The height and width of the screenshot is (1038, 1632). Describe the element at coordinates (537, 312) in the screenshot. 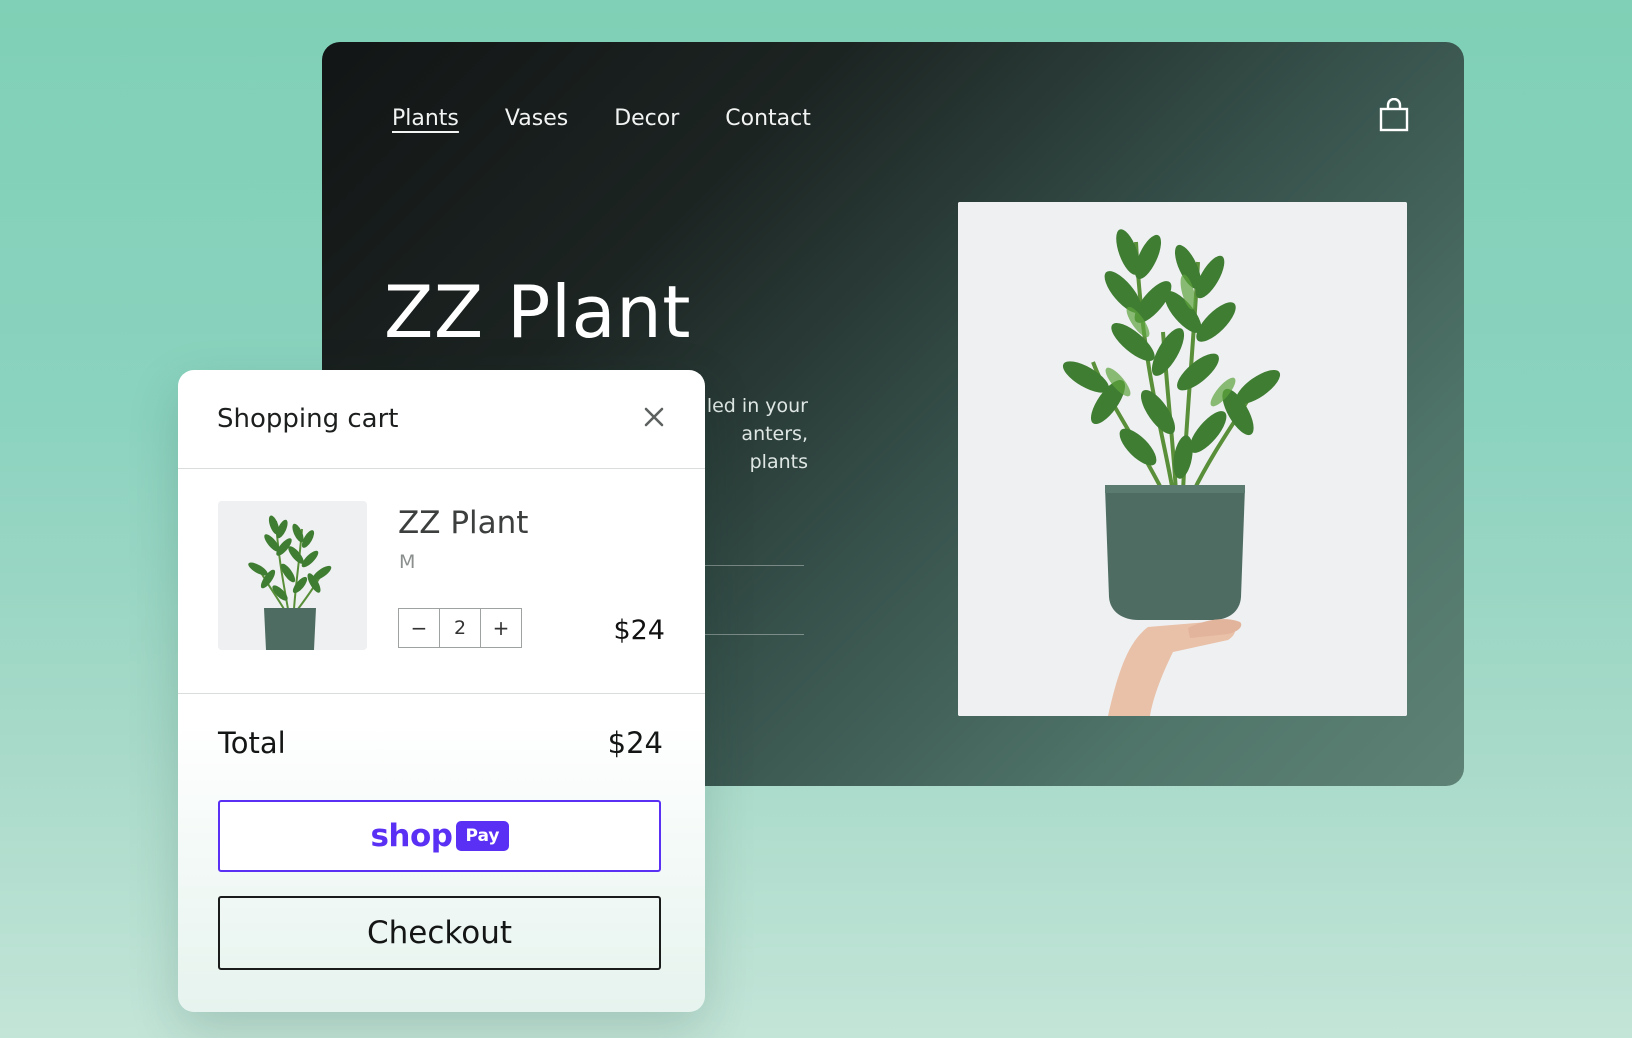

I see `product-title: ZZ Plant` at that location.